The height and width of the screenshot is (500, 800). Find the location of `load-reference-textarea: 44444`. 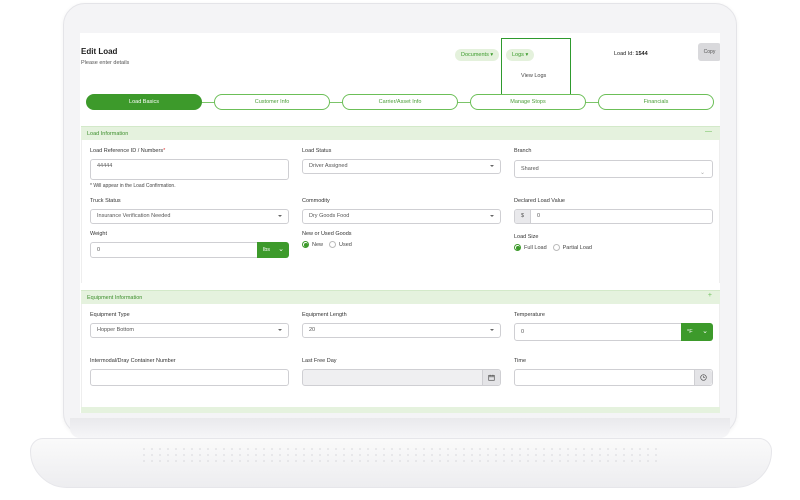

load-reference-textarea: 44444 is located at coordinates (189, 169).